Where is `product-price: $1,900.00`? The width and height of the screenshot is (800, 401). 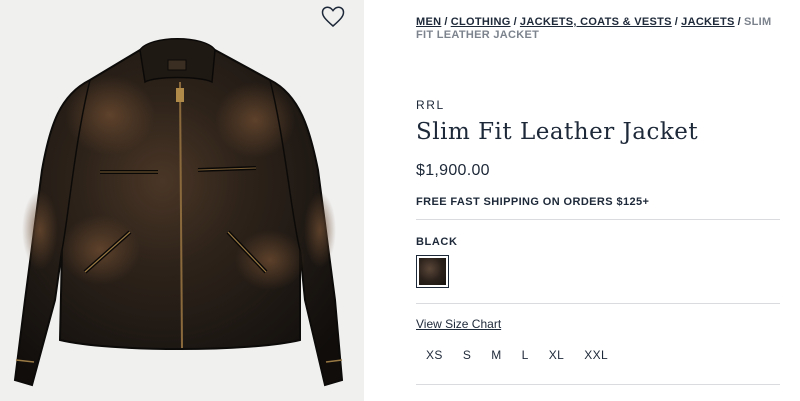
product-price: $1,900.00 is located at coordinates (453, 170).